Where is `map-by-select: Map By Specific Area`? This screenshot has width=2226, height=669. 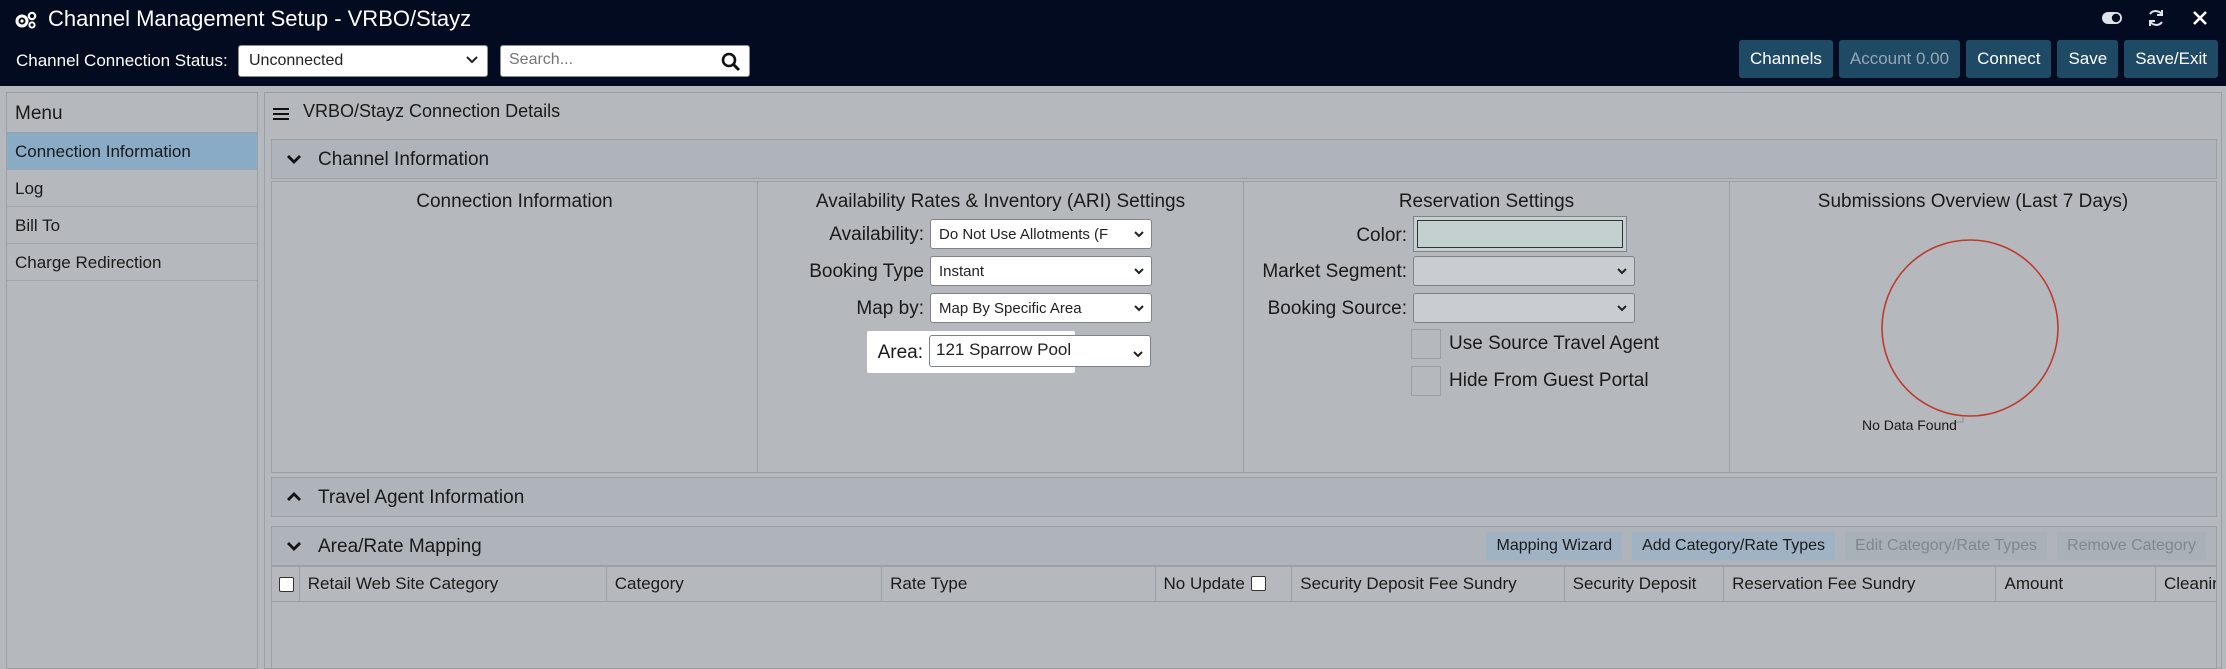 map-by-select: Map By Specific Area is located at coordinates (1041, 308).